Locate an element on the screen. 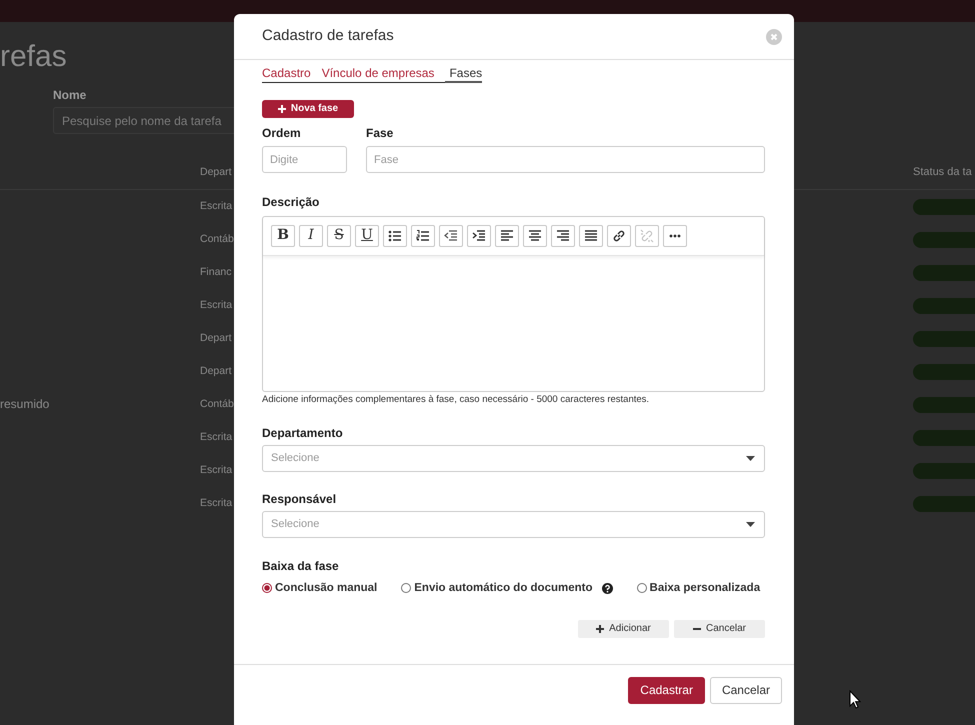 The width and height of the screenshot is (975, 725). align-center-icon is located at coordinates (535, 235).